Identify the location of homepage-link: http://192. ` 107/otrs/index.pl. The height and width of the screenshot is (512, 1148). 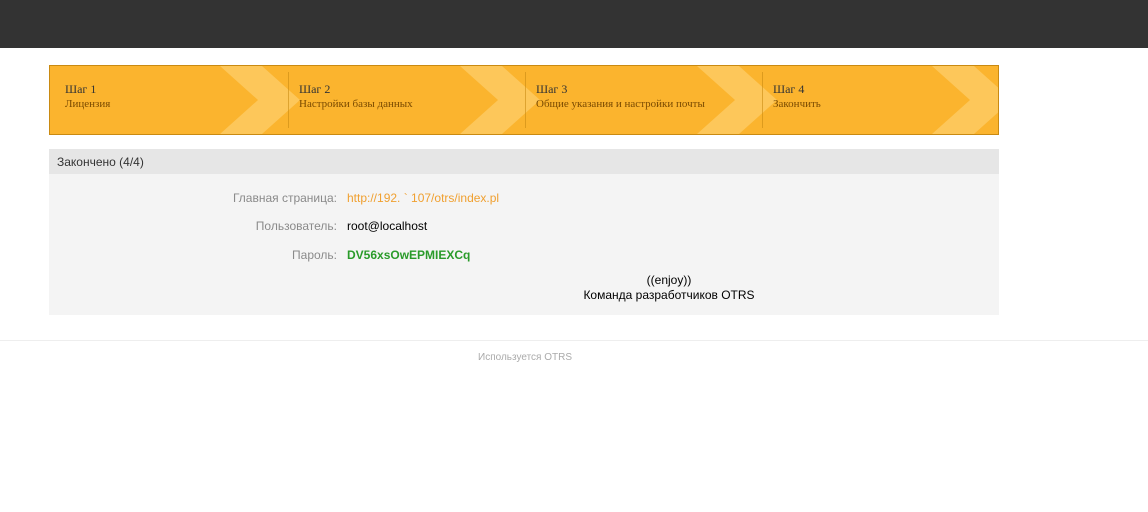
(423, 198).